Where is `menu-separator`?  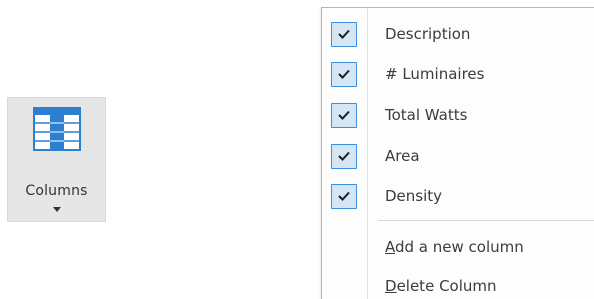
menu-separator is located at coordinates (486, 220).